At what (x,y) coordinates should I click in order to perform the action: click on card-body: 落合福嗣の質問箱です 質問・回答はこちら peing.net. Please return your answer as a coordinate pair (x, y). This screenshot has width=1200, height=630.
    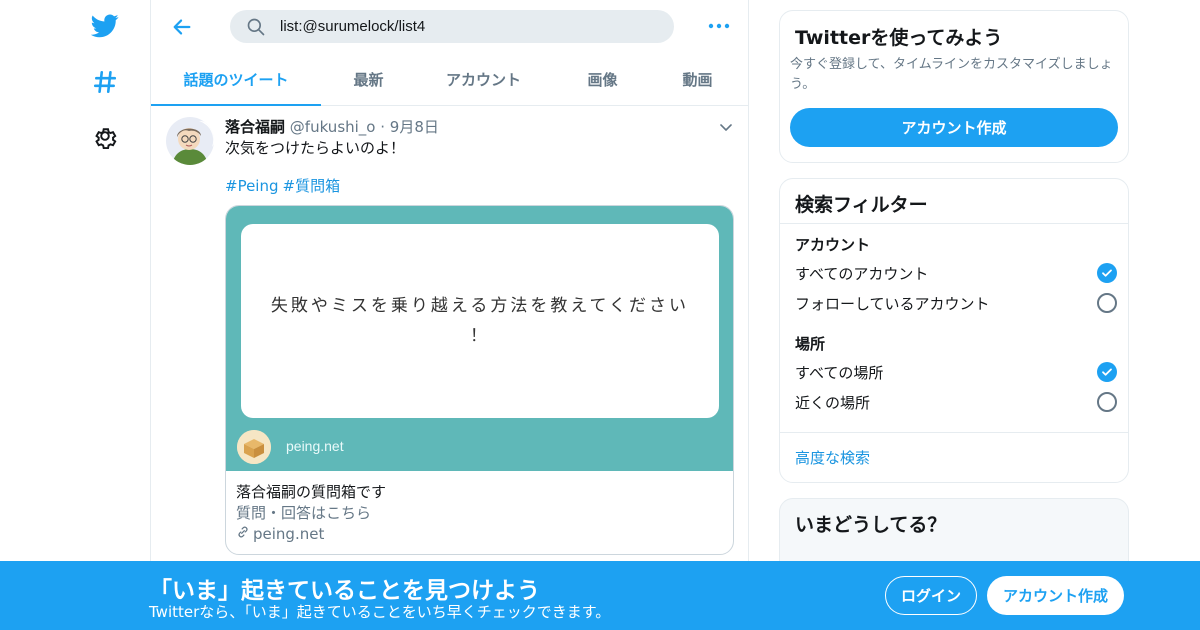
    Looking at the image, I should click on (481, 513).